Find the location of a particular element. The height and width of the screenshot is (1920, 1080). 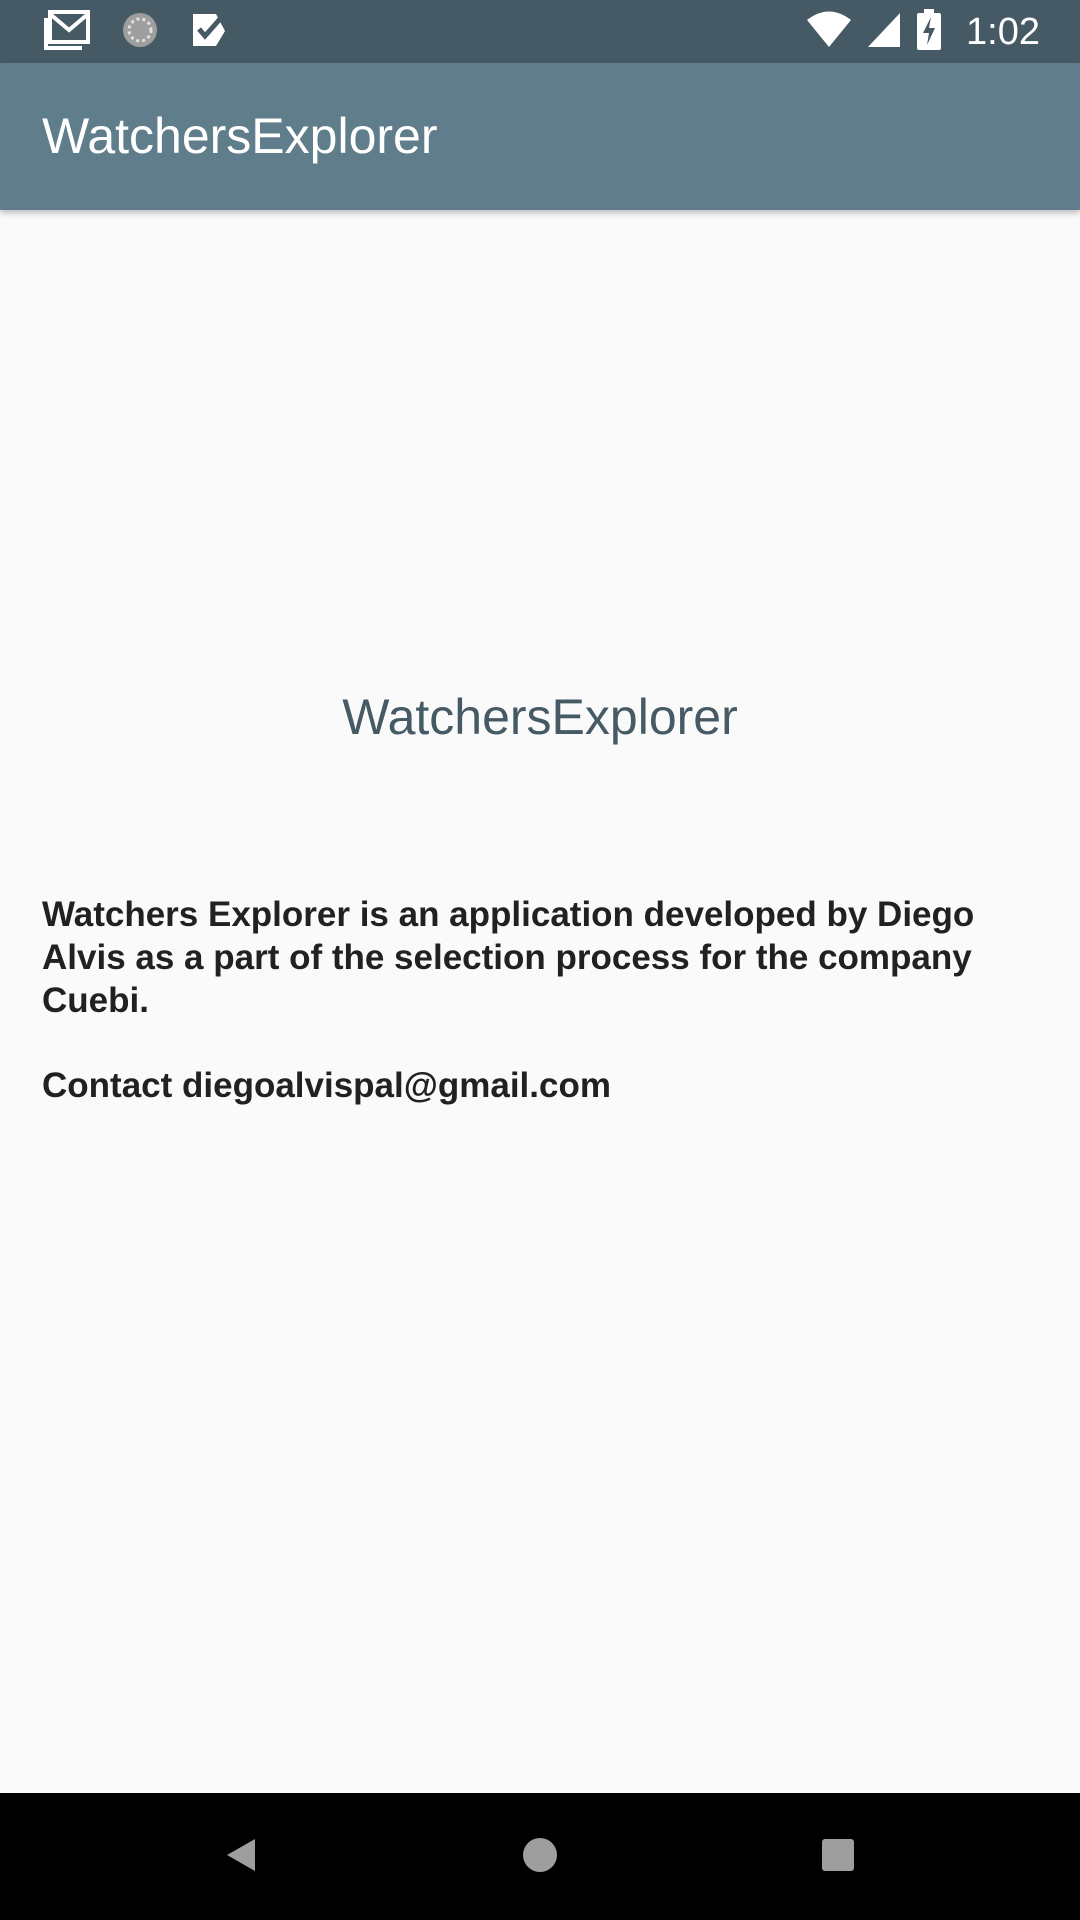

back-button is located at coordinates (241, 1857).